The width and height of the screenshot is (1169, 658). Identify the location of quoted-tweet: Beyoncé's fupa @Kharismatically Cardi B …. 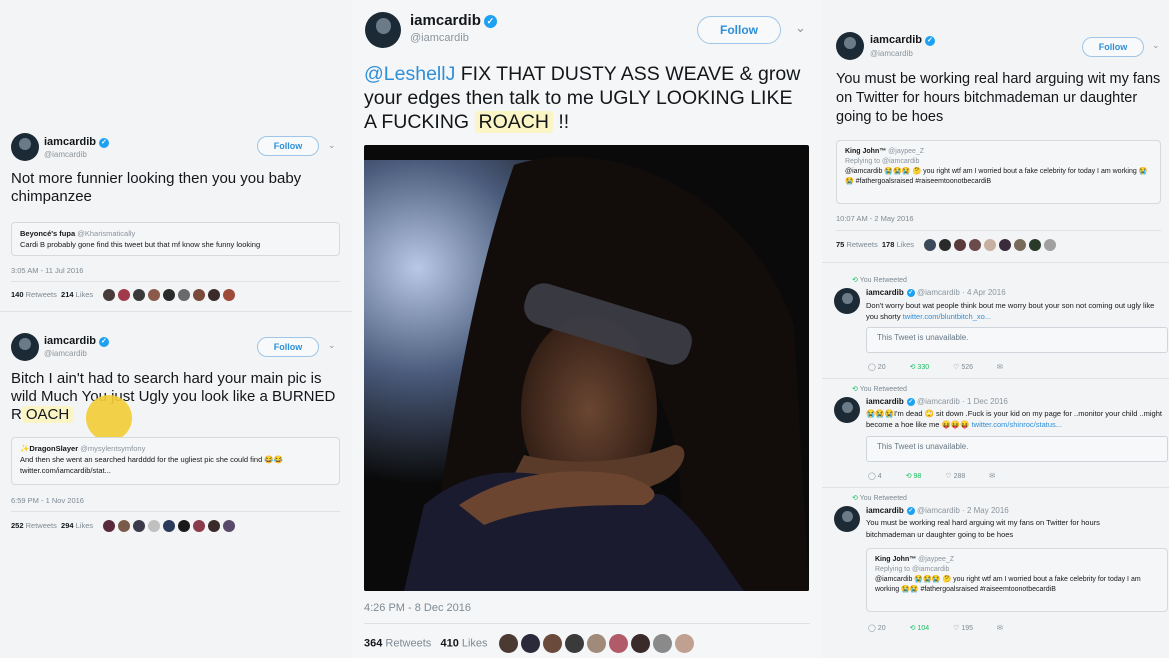
(175, 239).